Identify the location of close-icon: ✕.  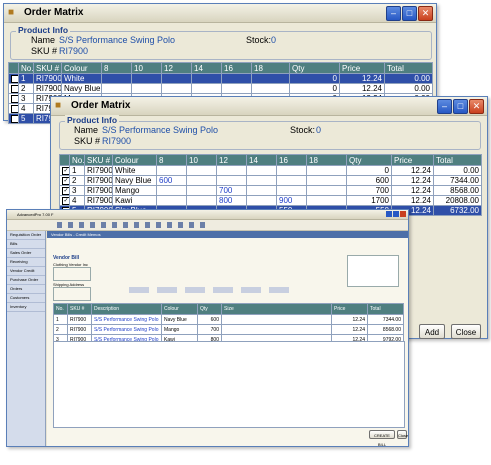
(425, 13).